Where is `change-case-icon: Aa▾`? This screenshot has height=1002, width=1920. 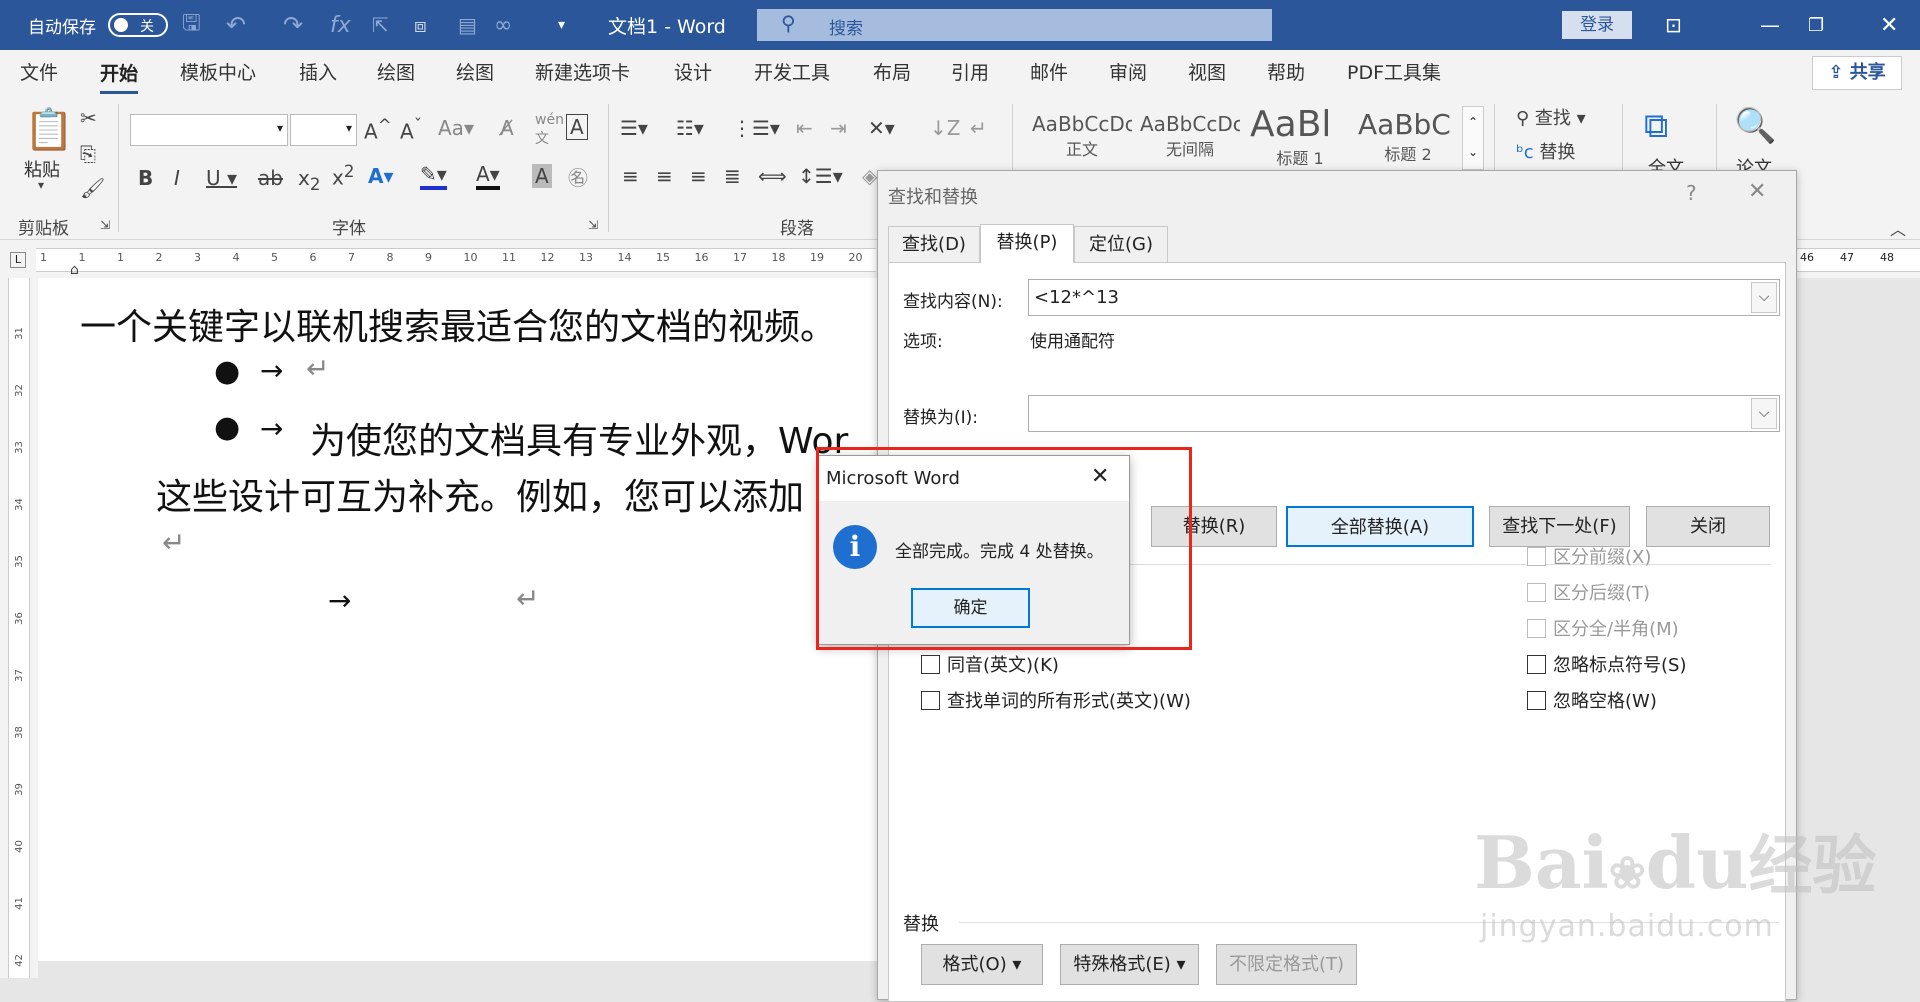 change-case-icon: Aa▾ is located at coordinates (456, 128).